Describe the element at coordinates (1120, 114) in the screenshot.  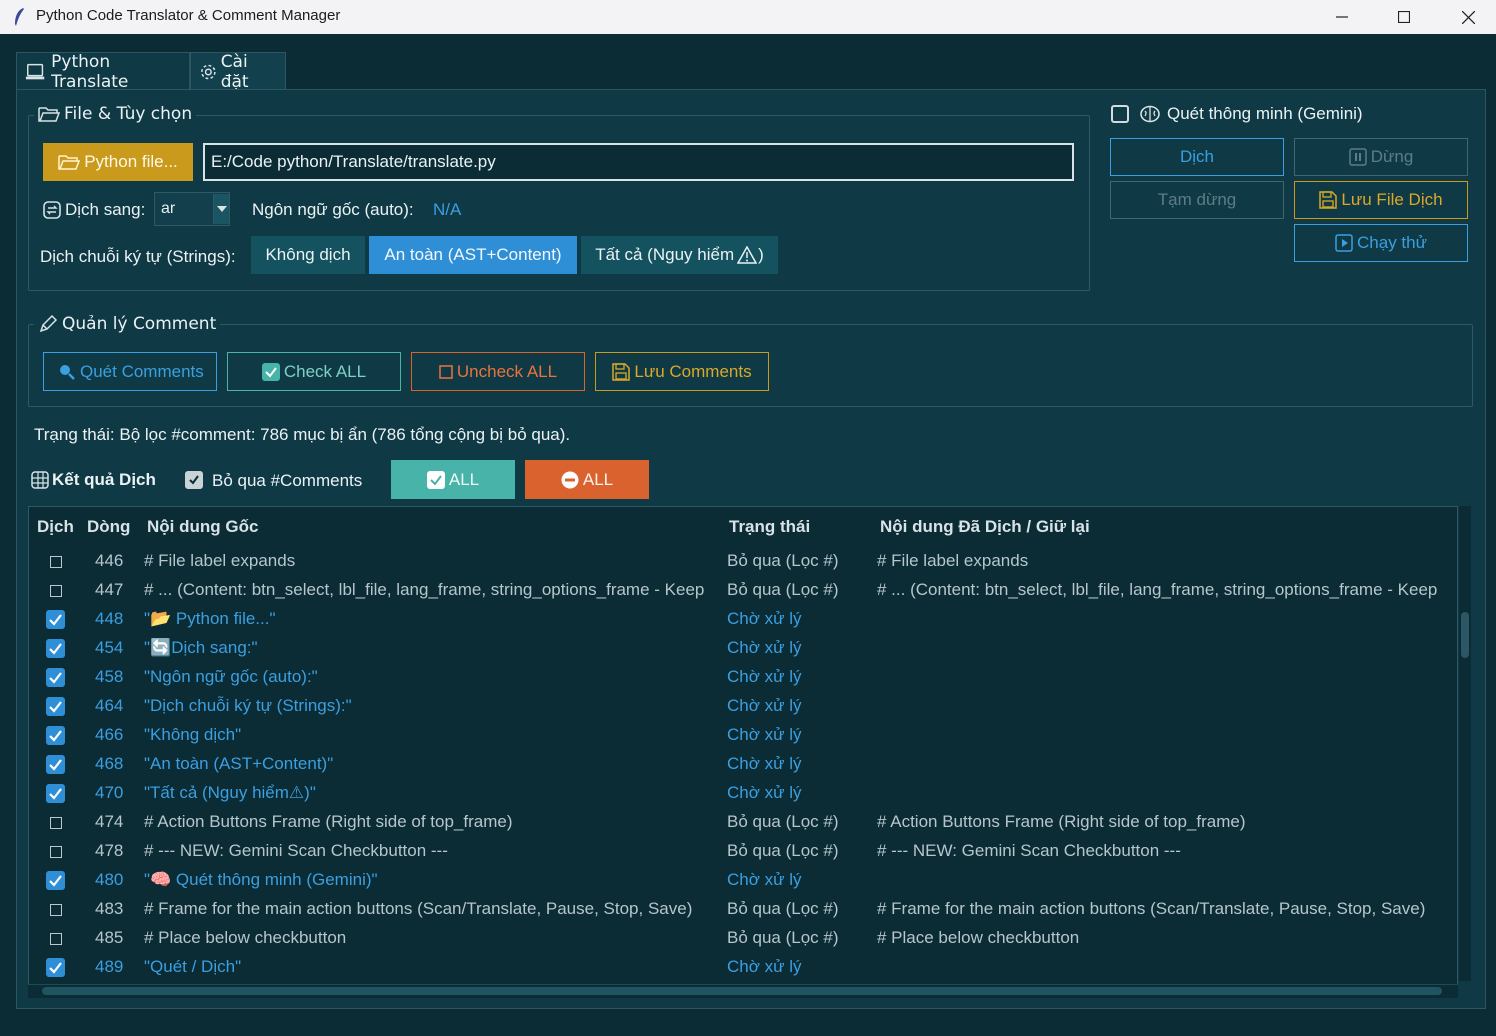
I see `smart-scan-checkbox` at that location.